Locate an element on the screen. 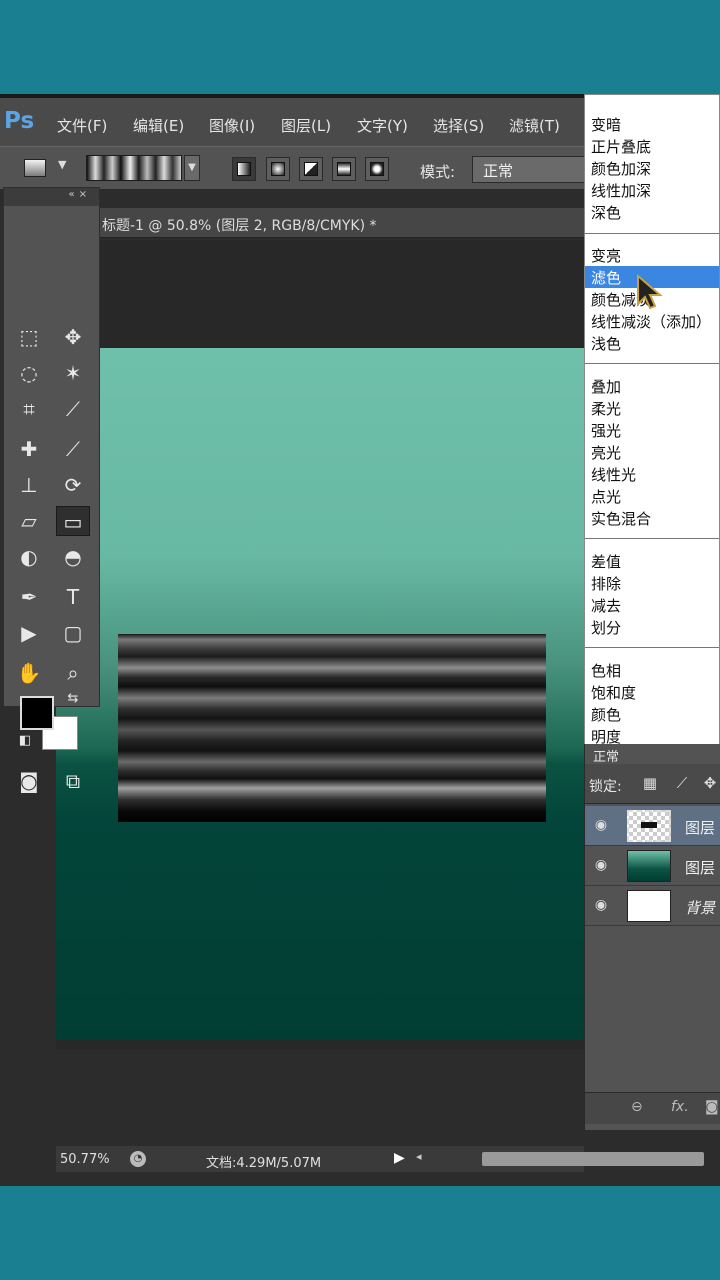 The height and width of the screenshot is (1280, 720). blend-item-linear-light: 线性光 is located at coordinates (652, 474).